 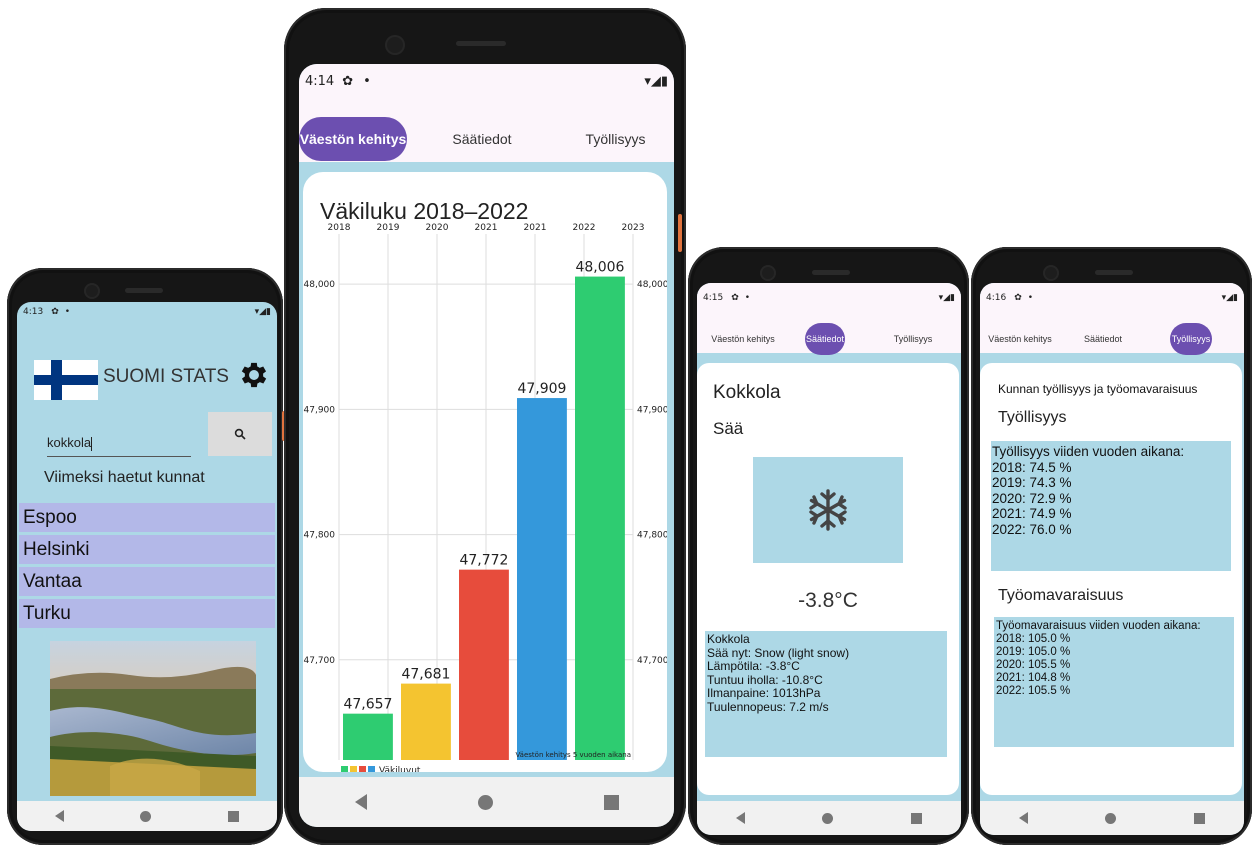 What do you see at coordinates (119, 443) in the screenshot?
I see `search-input: kokkola` at bounding box center [119, 443].